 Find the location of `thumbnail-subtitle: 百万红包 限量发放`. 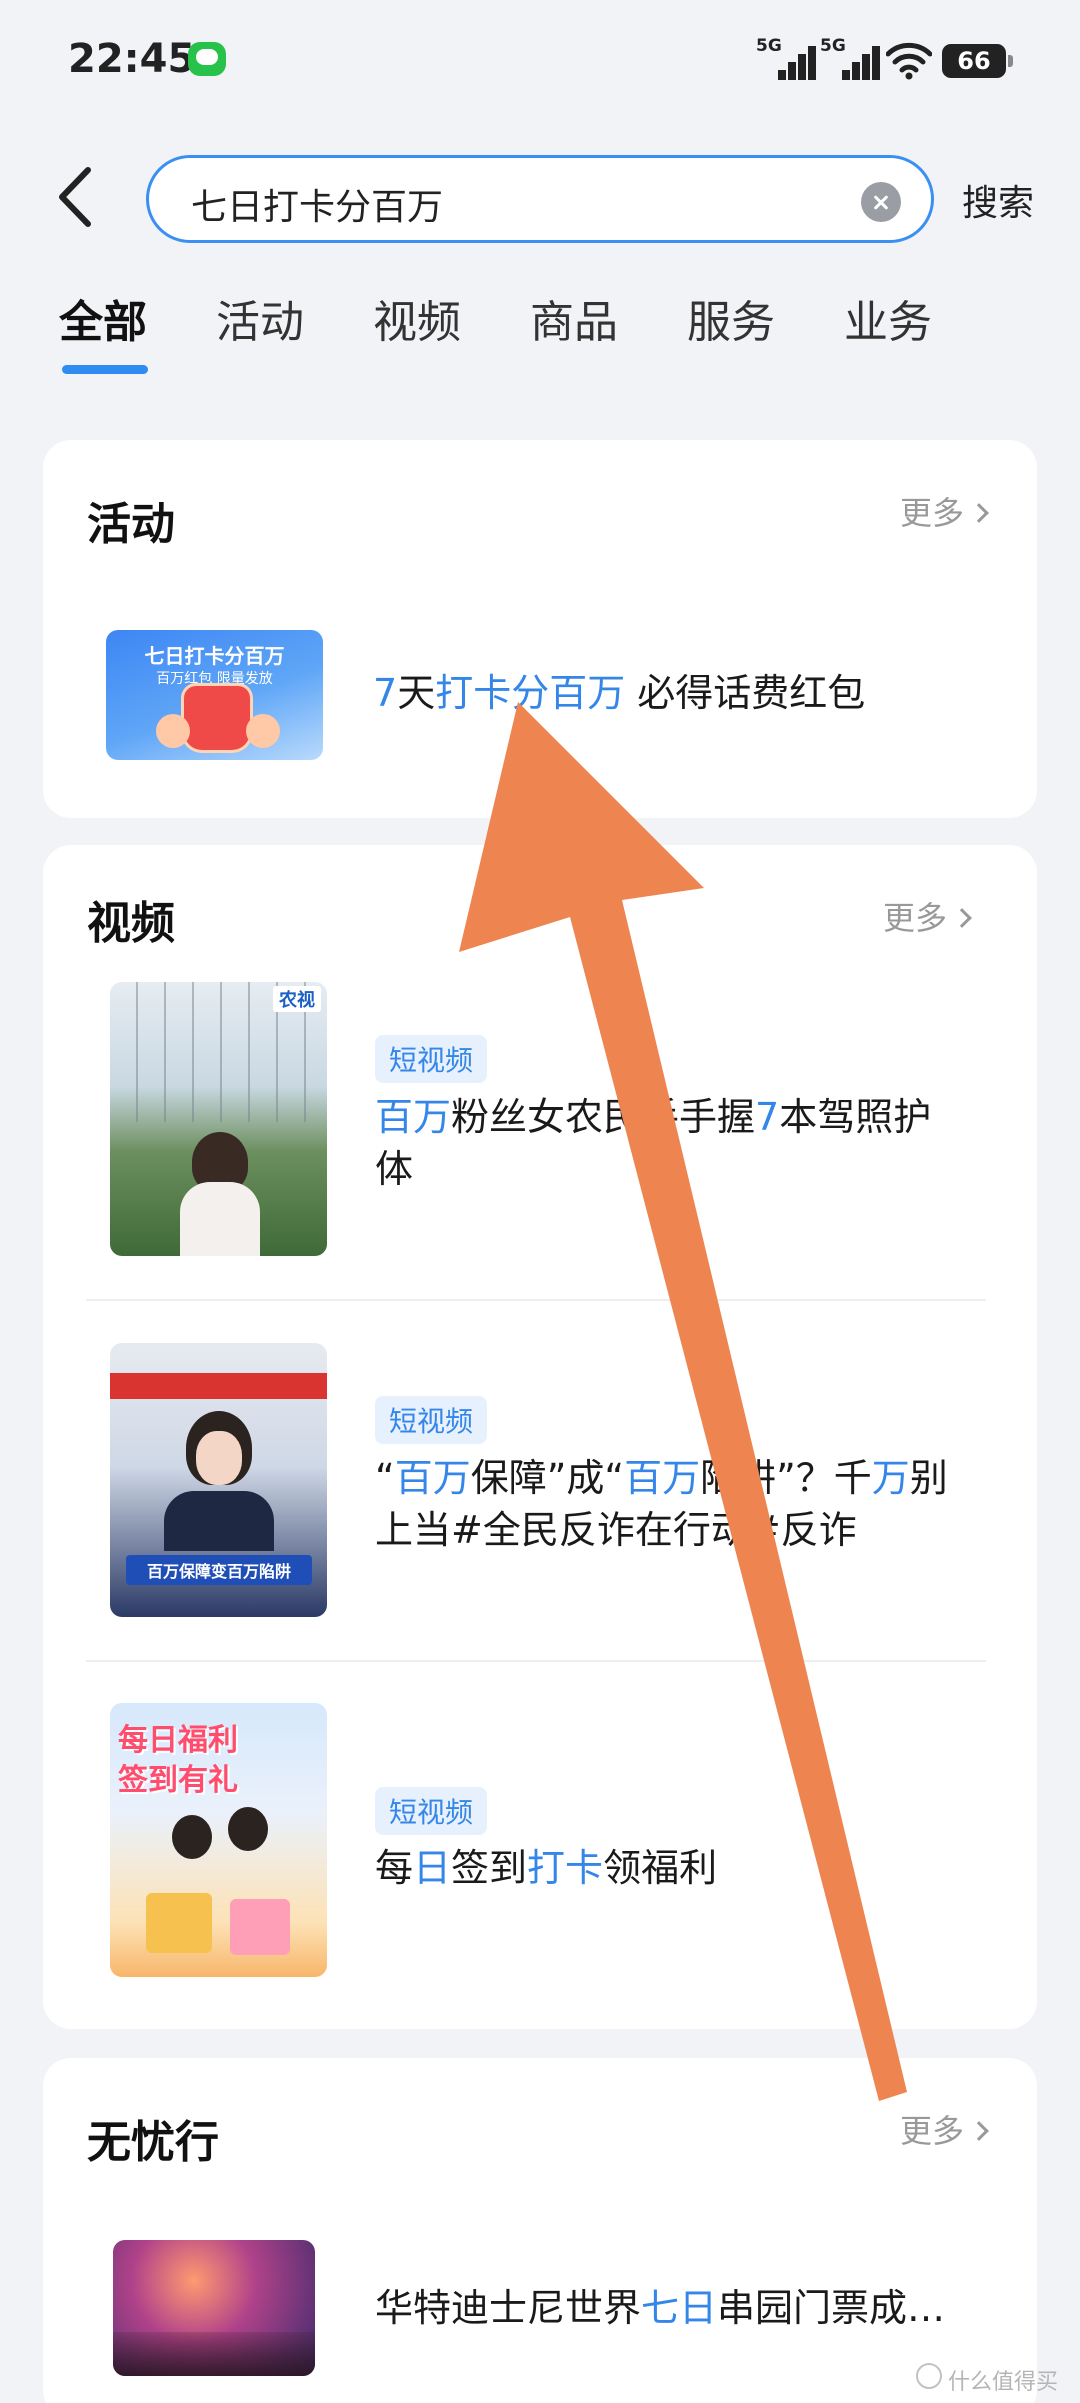

thumbnail-subtitle: 百万红包 限量发放 is located at coordinates (214, 679).